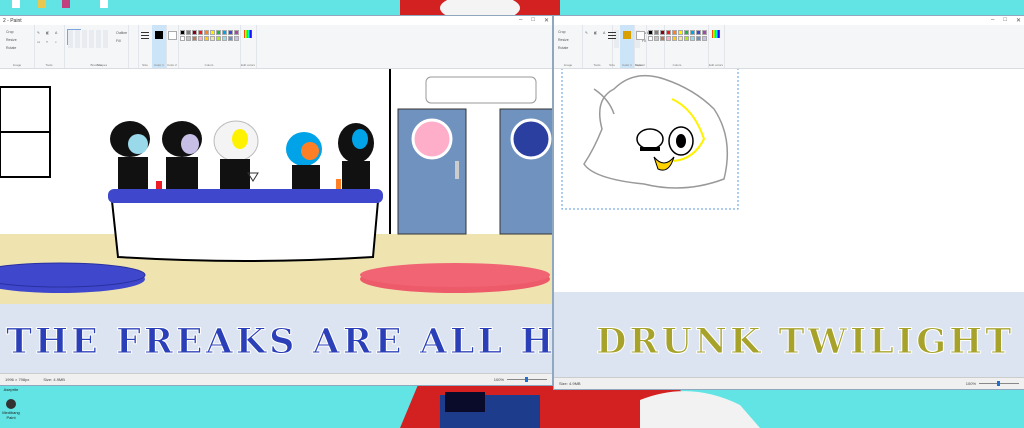  I want to click on group-label: Image, so click(568, 65).